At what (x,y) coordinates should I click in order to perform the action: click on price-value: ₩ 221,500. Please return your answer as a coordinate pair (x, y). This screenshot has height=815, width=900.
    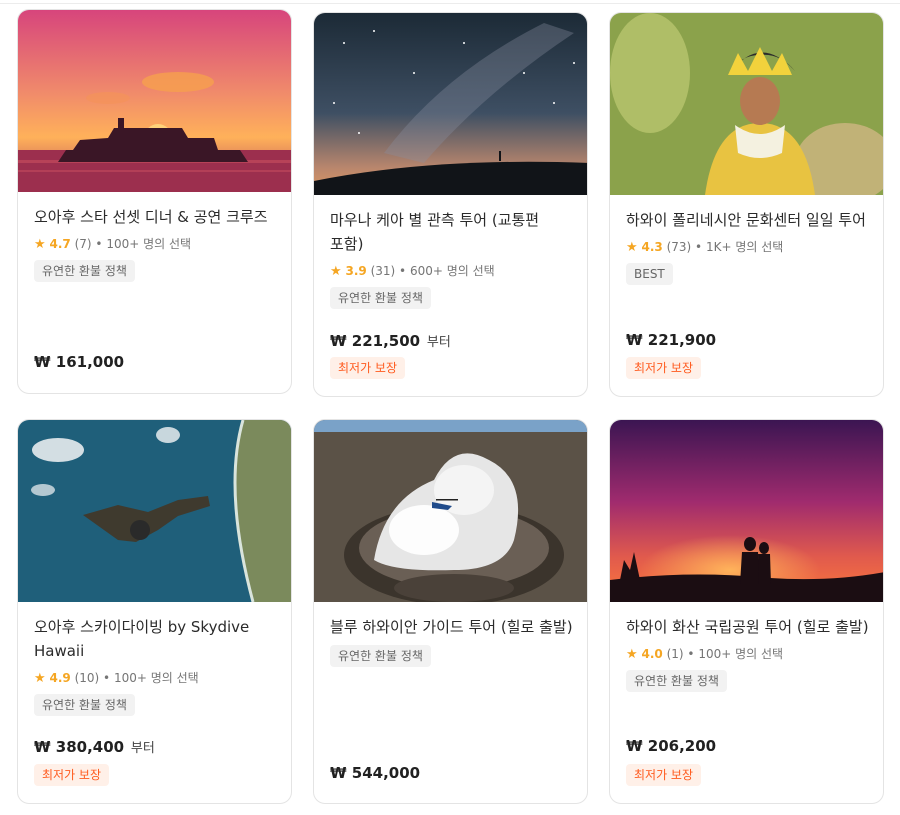
    Looking at the image, I should click on (375, 341).